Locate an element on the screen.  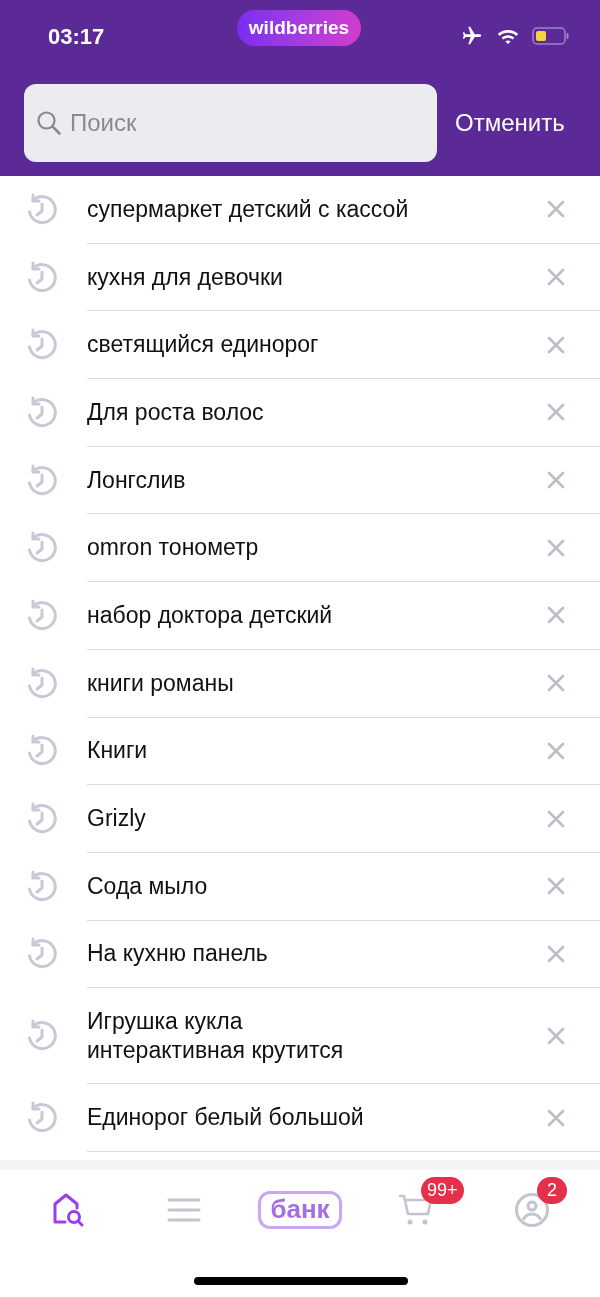
search-history-item: книги романы is located at coordinates (311, 683).